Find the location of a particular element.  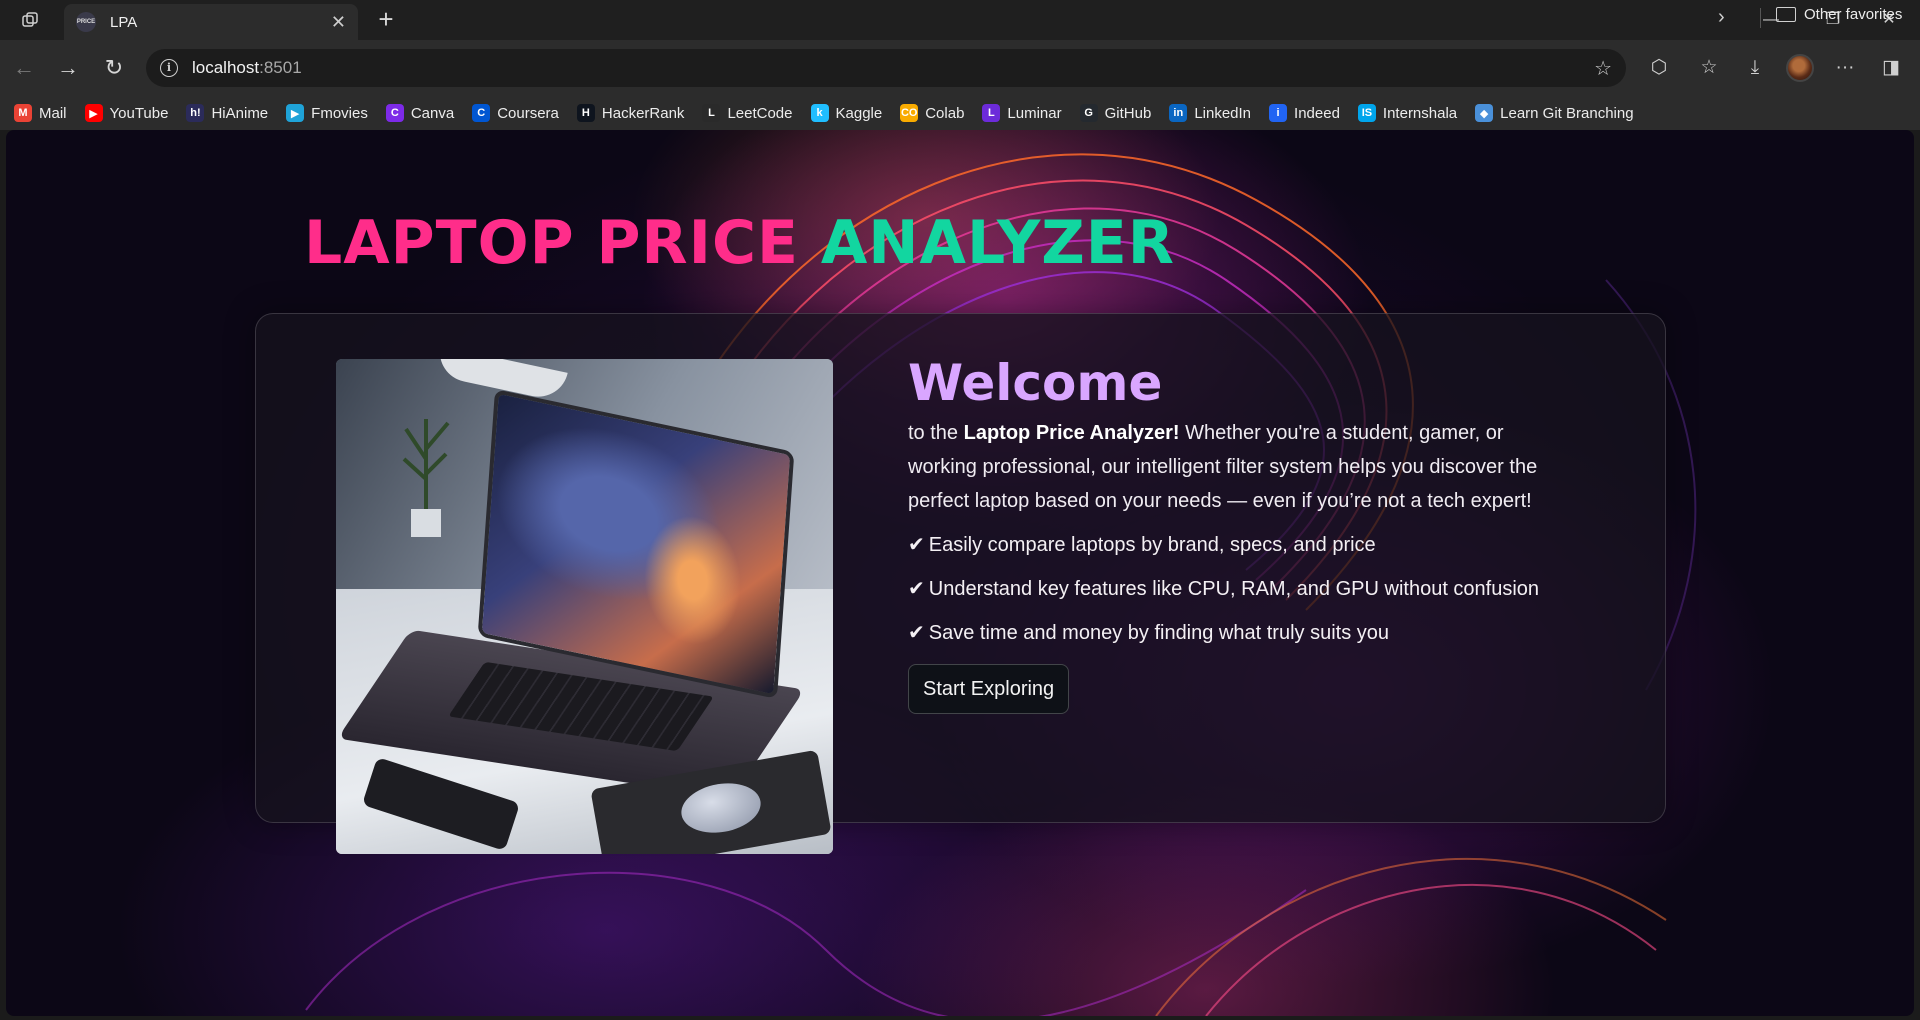

favorite-label: Indeed is located at coordinates (1317, 113).